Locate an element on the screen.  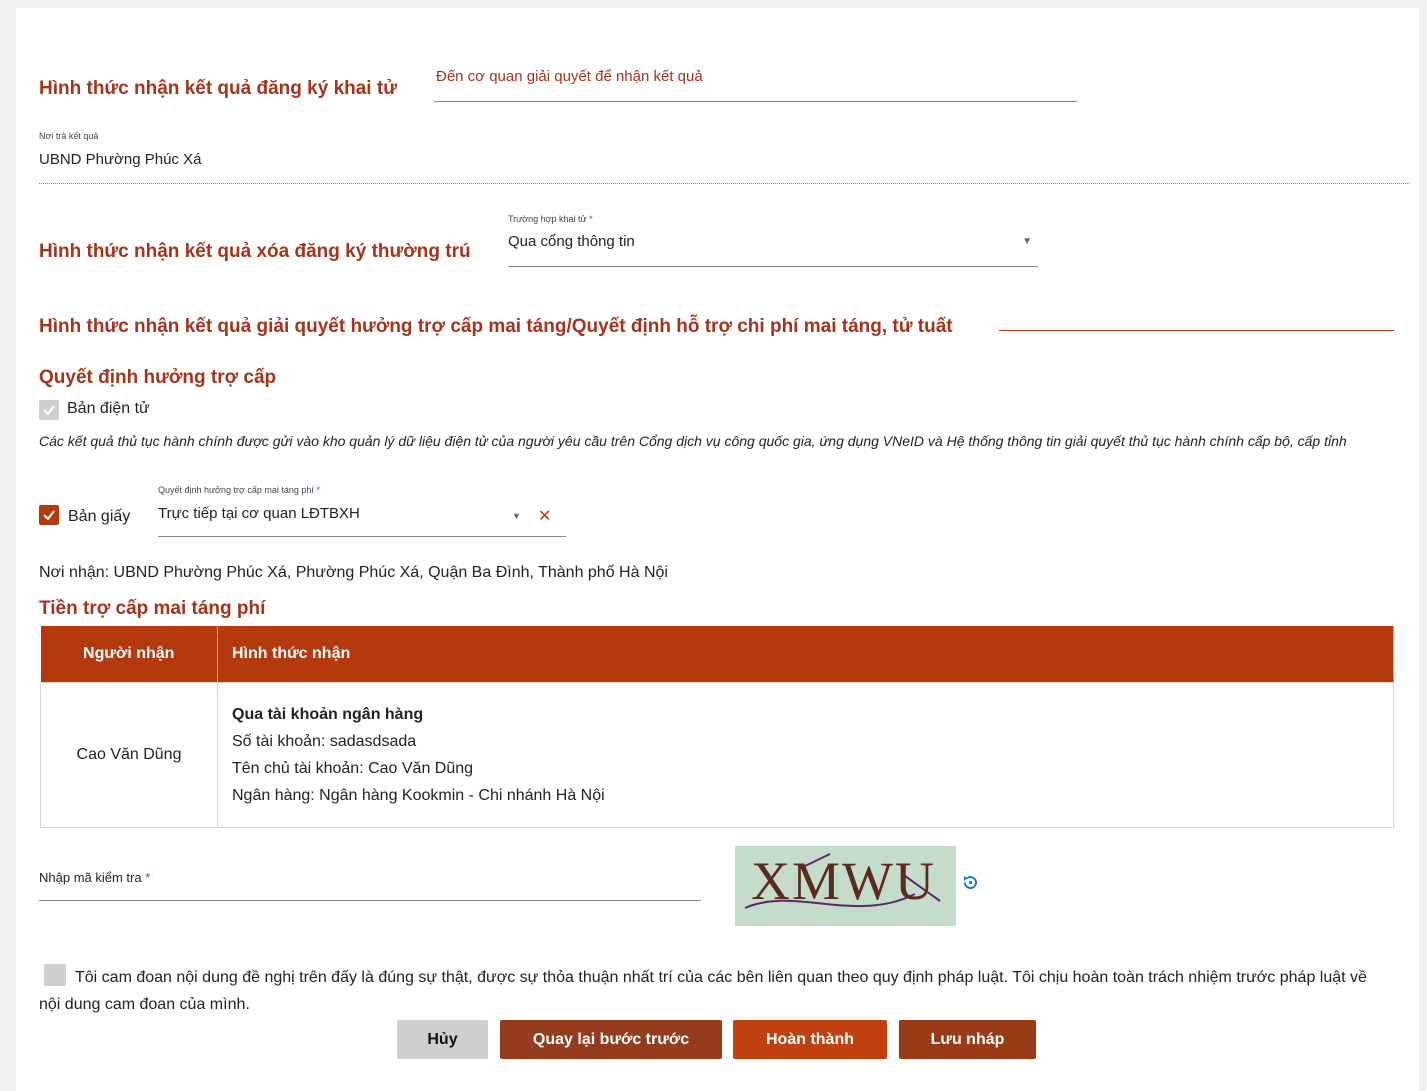
electronic-copy-checkbox is located at coordinates (49, 410).